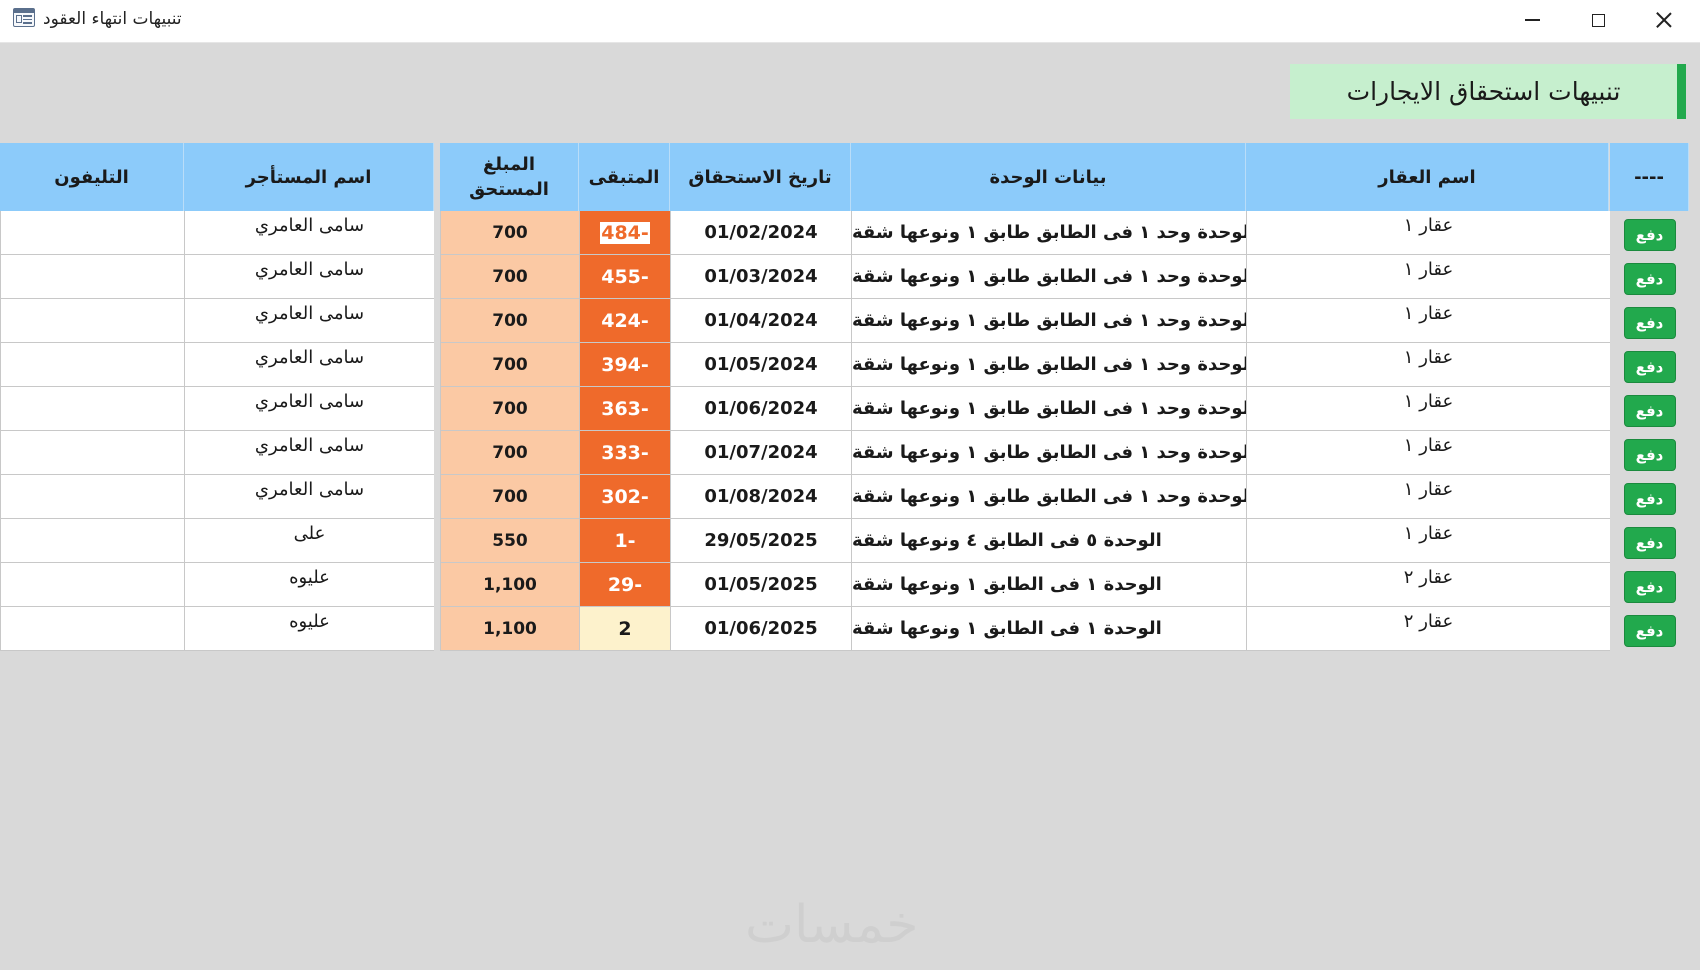 This screenshot has width=1700, height=970. Describe the element at coordinates (1488, 91) in the screenshot. I see `form-header-label: تنبيهات استحقاق الايجارات` at that location.